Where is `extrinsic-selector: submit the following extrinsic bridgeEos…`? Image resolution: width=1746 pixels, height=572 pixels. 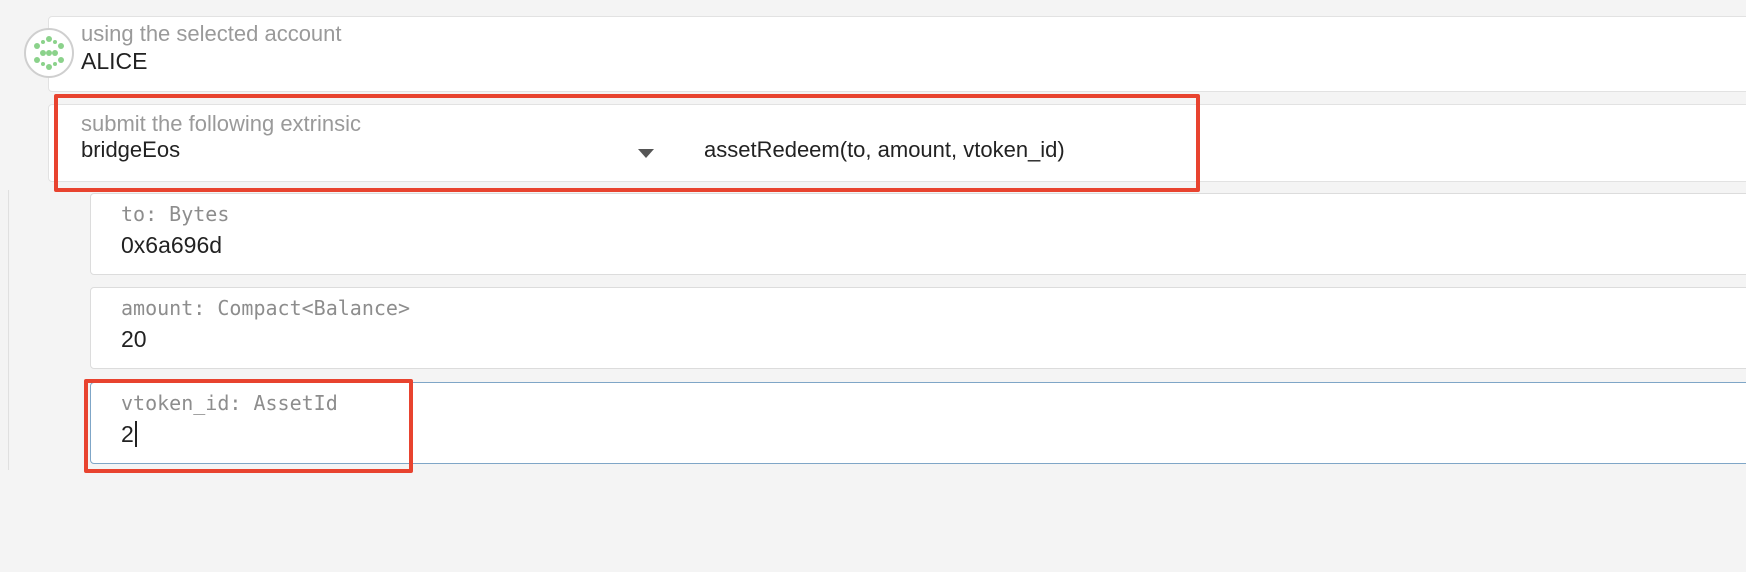 extrinsic-selector: submit the following extrinsic bridgeEos… is located at coordinates (897, 143).